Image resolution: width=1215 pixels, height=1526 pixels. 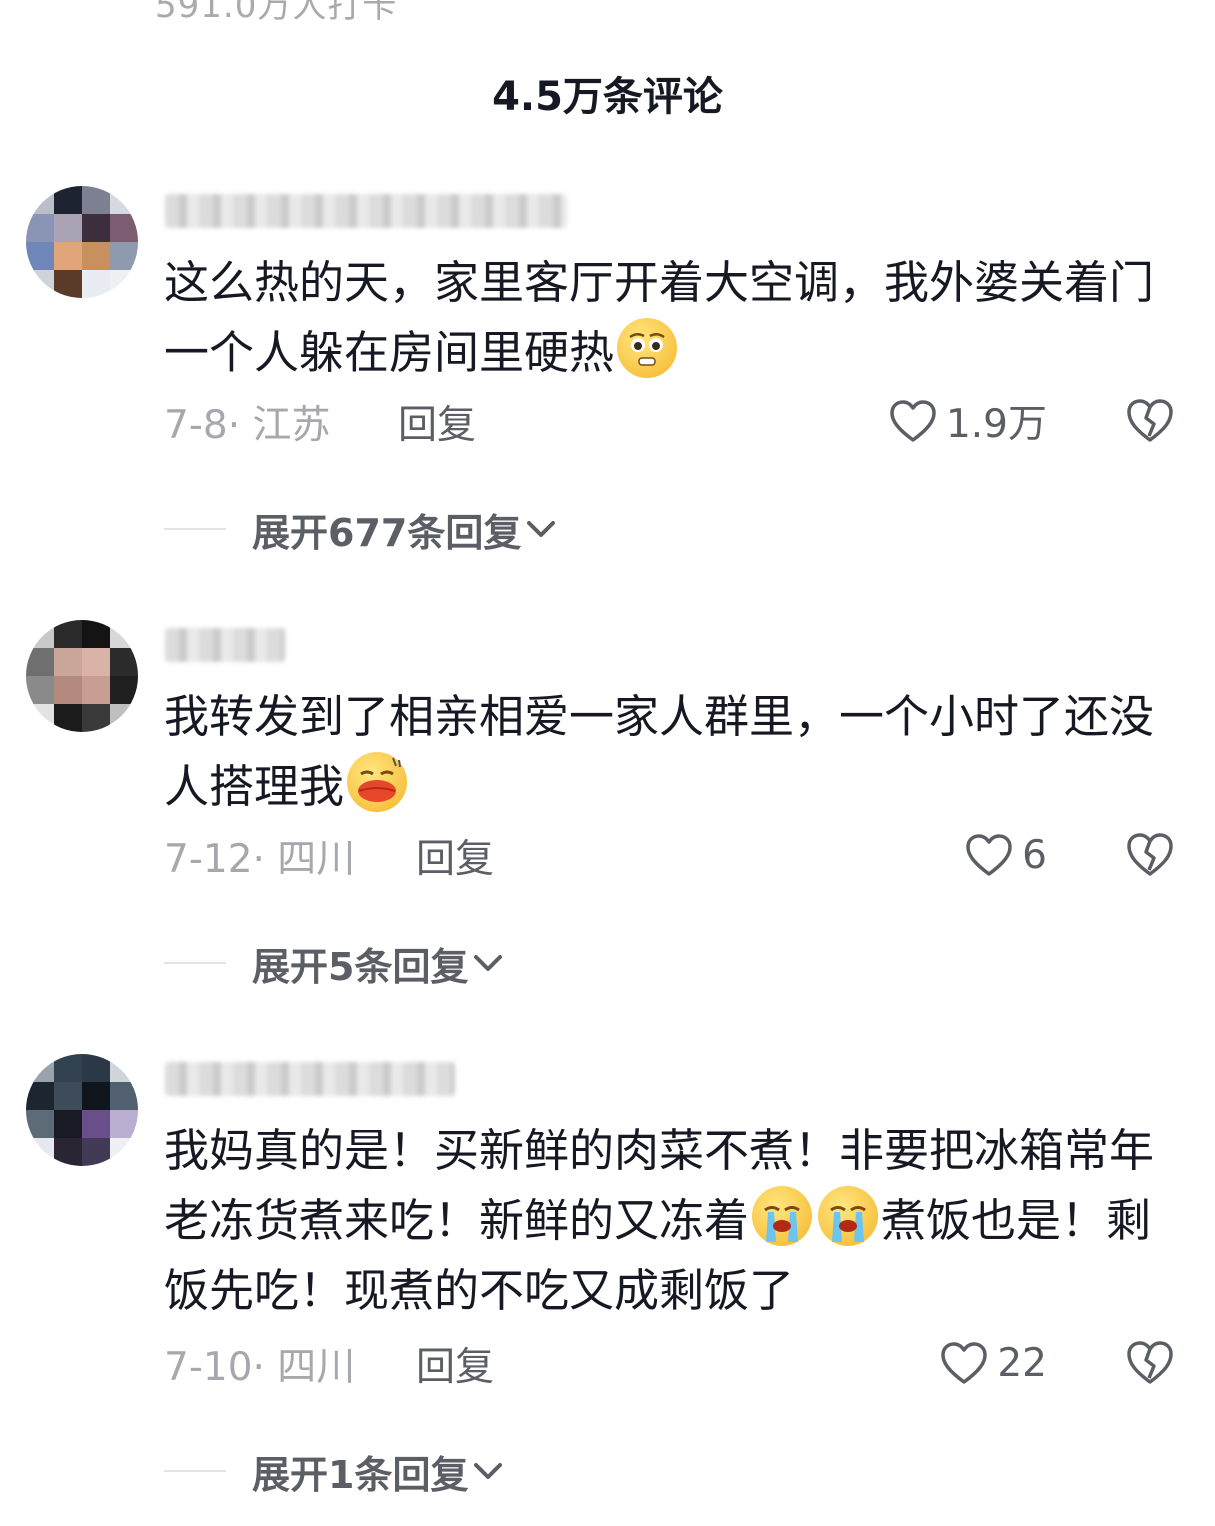 What do you see at coordinates (1034, 855) in the screenshot?
I see `like-count: 6` at bounding box center [1034, 855].